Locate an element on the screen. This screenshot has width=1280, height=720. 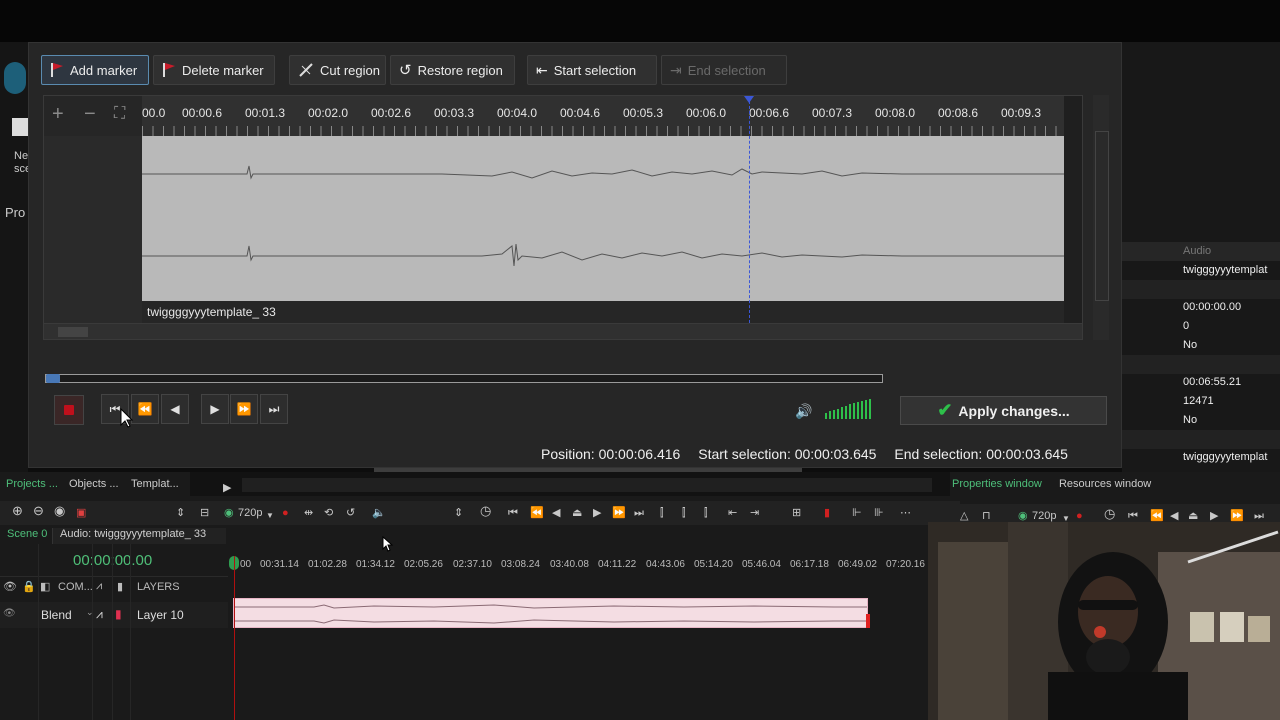
vertical-scroll-thumb is located at coordinates (1102, 216).